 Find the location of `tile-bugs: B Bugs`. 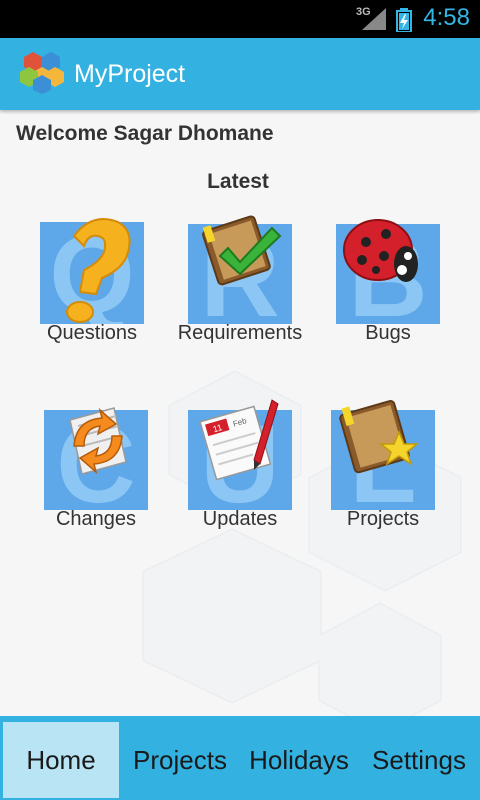

tile-bugs: B Bugs is located at coordinates (388, 278).